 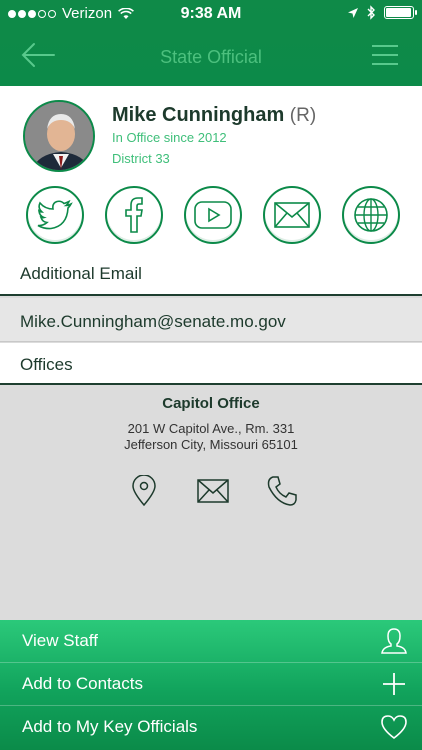 What do you see at coordinates (141, 158) in the screenshot?
I see `district-label: District 33` at bounding box center [141, 158].